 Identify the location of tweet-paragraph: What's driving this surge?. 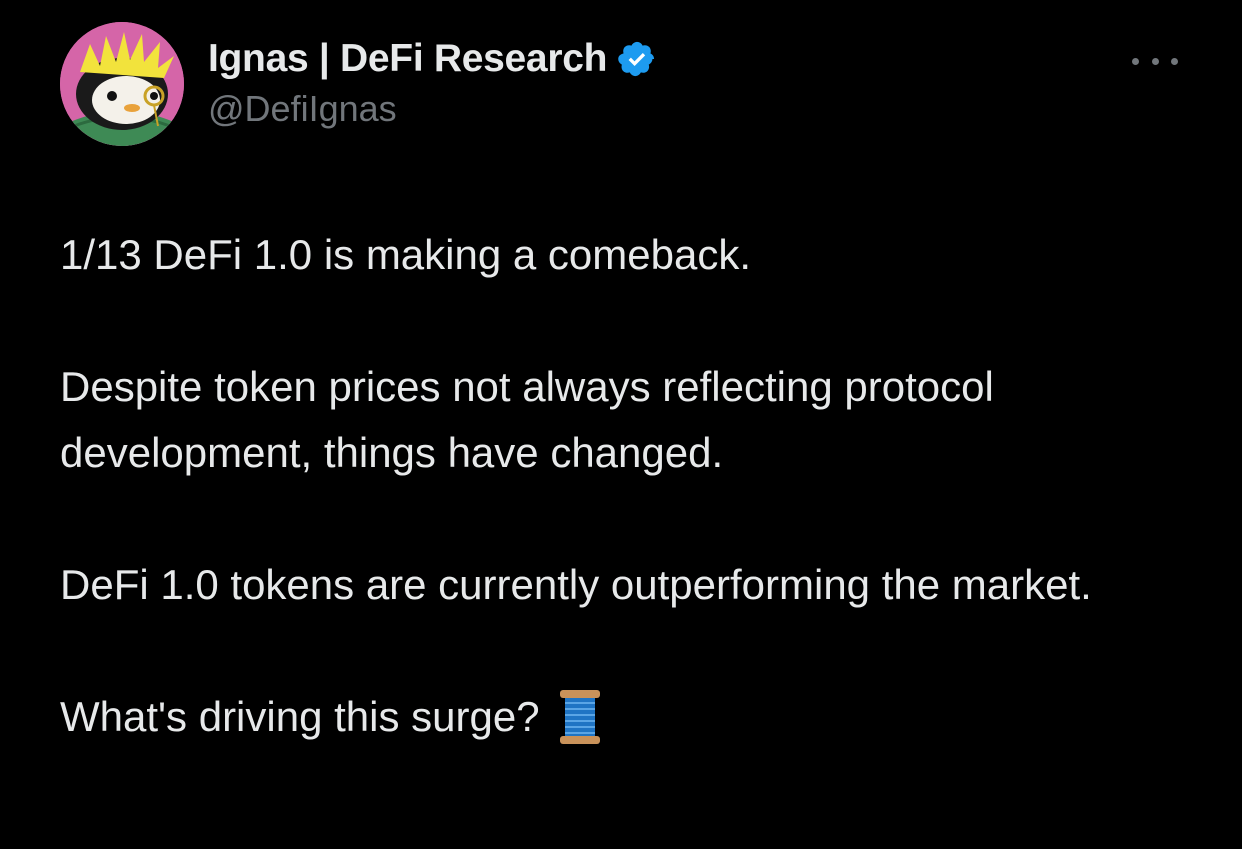
(300, 716).